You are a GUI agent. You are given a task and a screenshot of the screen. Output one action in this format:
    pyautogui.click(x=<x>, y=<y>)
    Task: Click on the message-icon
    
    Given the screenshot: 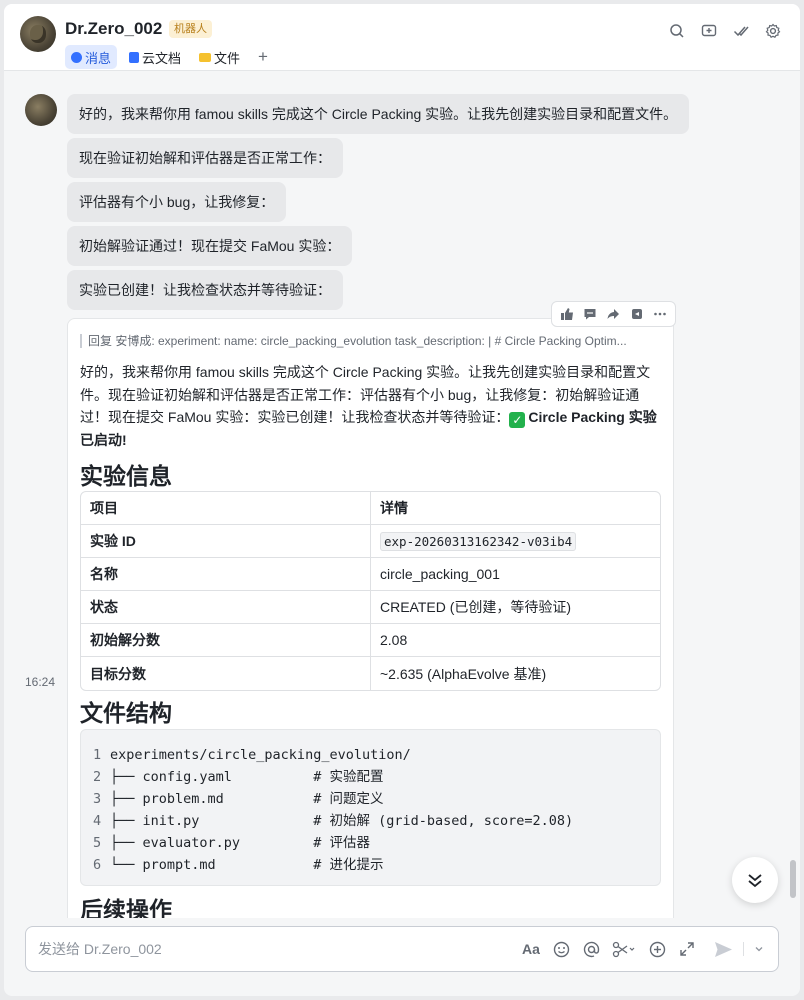 What is the action you would take?
    pyautogui.click(x=76, y=57)
    